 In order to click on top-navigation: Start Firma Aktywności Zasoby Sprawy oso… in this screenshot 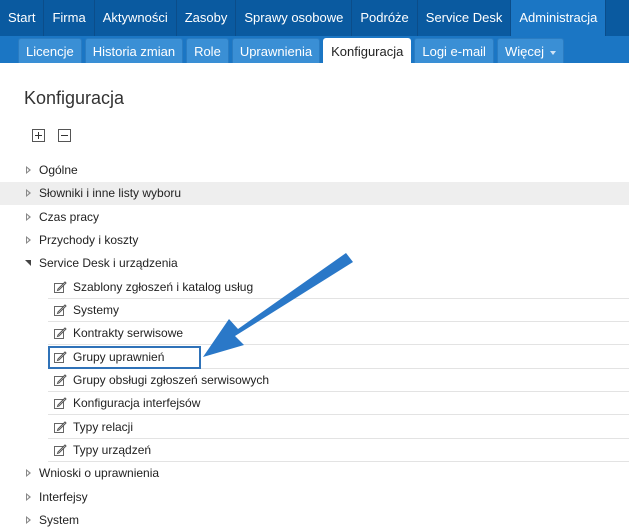, I will do `click(314, 18)`.